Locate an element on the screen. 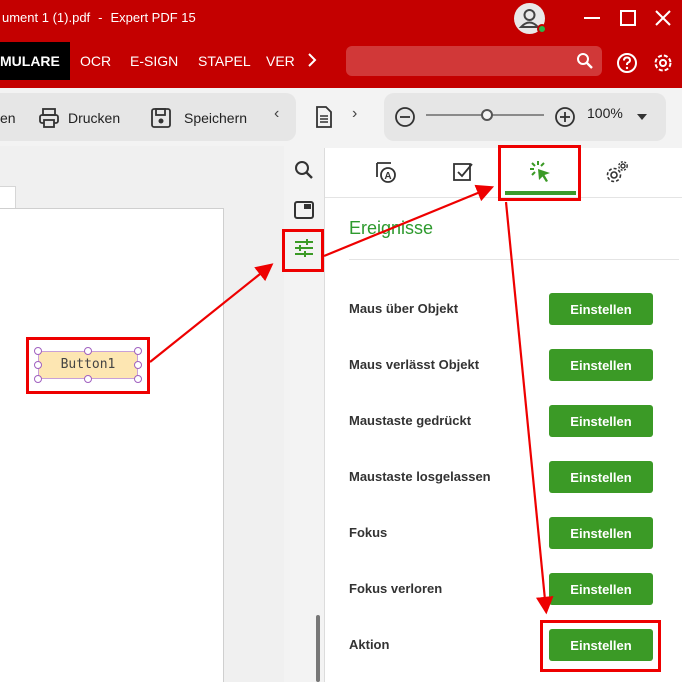 The image size is (682, 682). chevron-right-icon-toolbar: › is located at coordinates (354, 114).